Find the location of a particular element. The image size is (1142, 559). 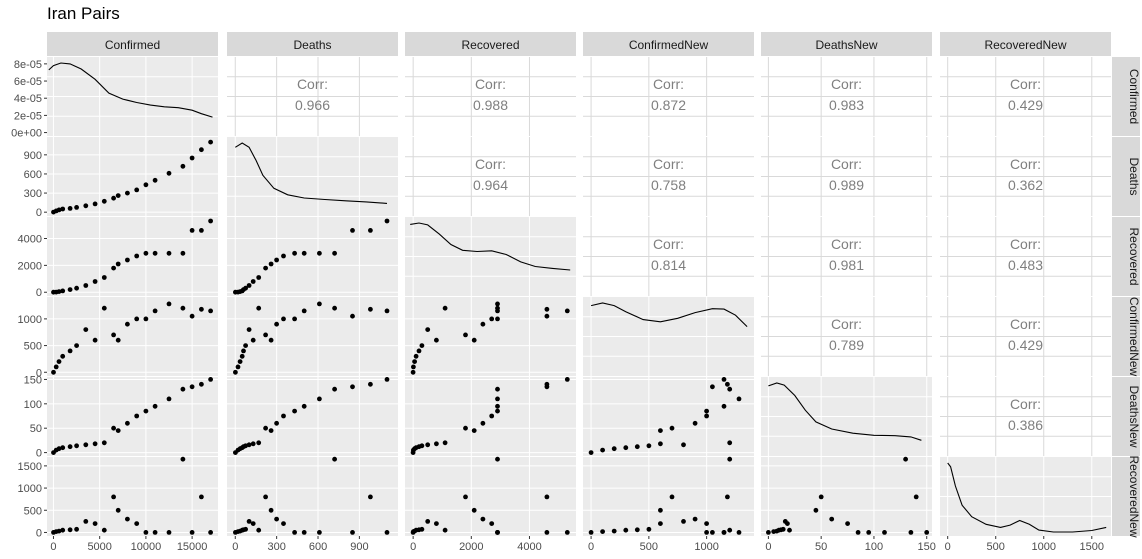

x-tick-label: 900 is located at coordinates (359, 547).